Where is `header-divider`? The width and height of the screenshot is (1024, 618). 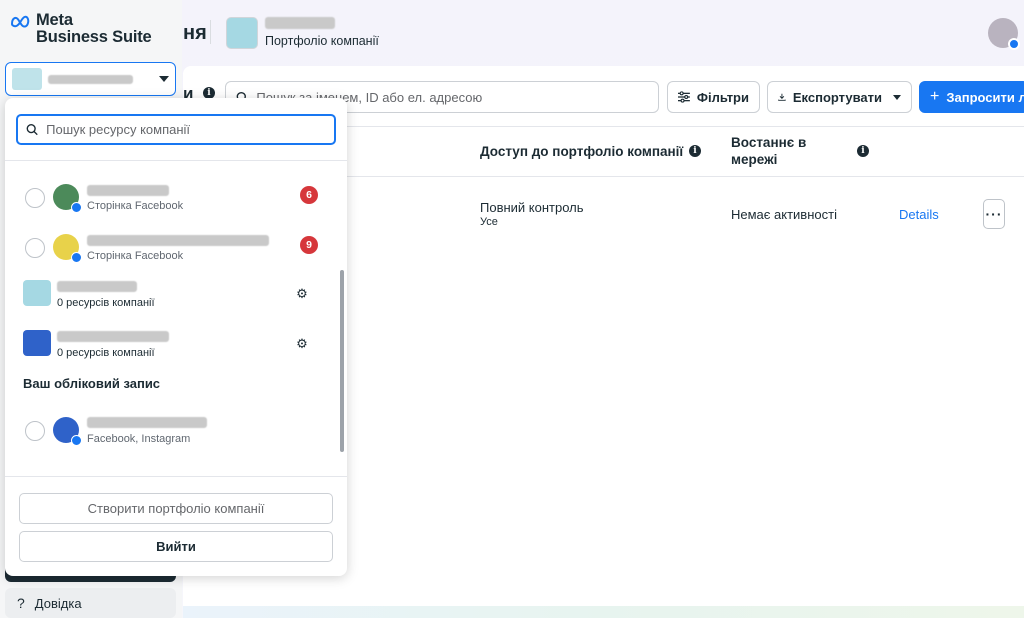 header-divider is located at coordinates (210, 32).